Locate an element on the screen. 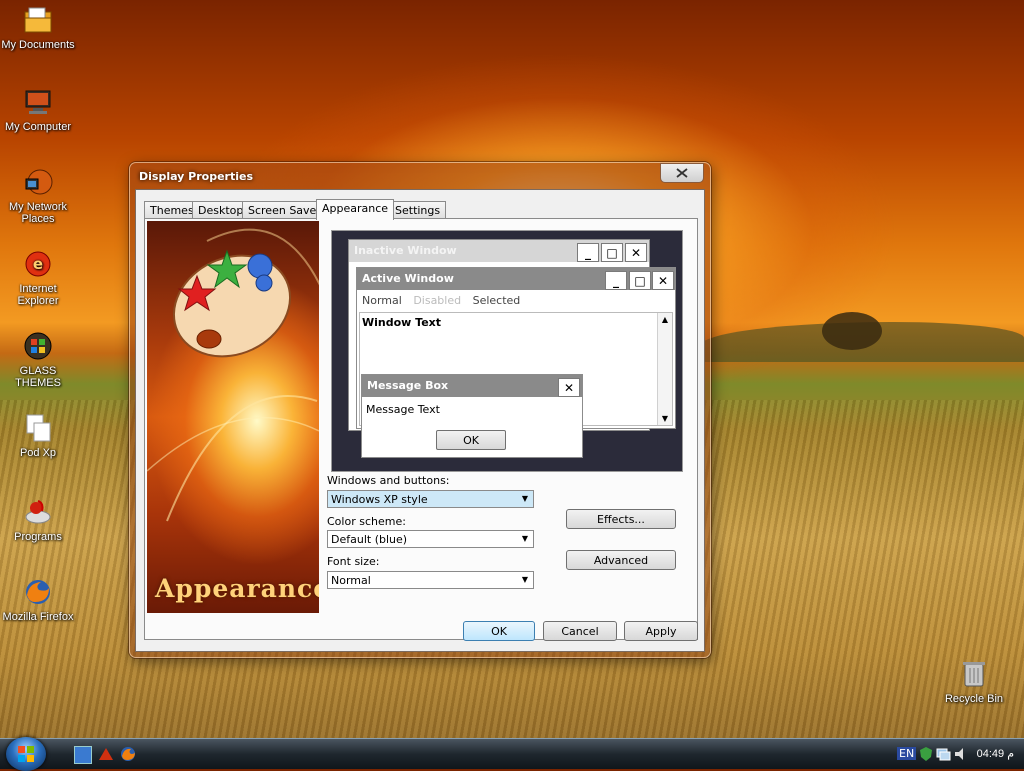  taskbar-clock: 04:49 م is located at coordinates (995, 753).